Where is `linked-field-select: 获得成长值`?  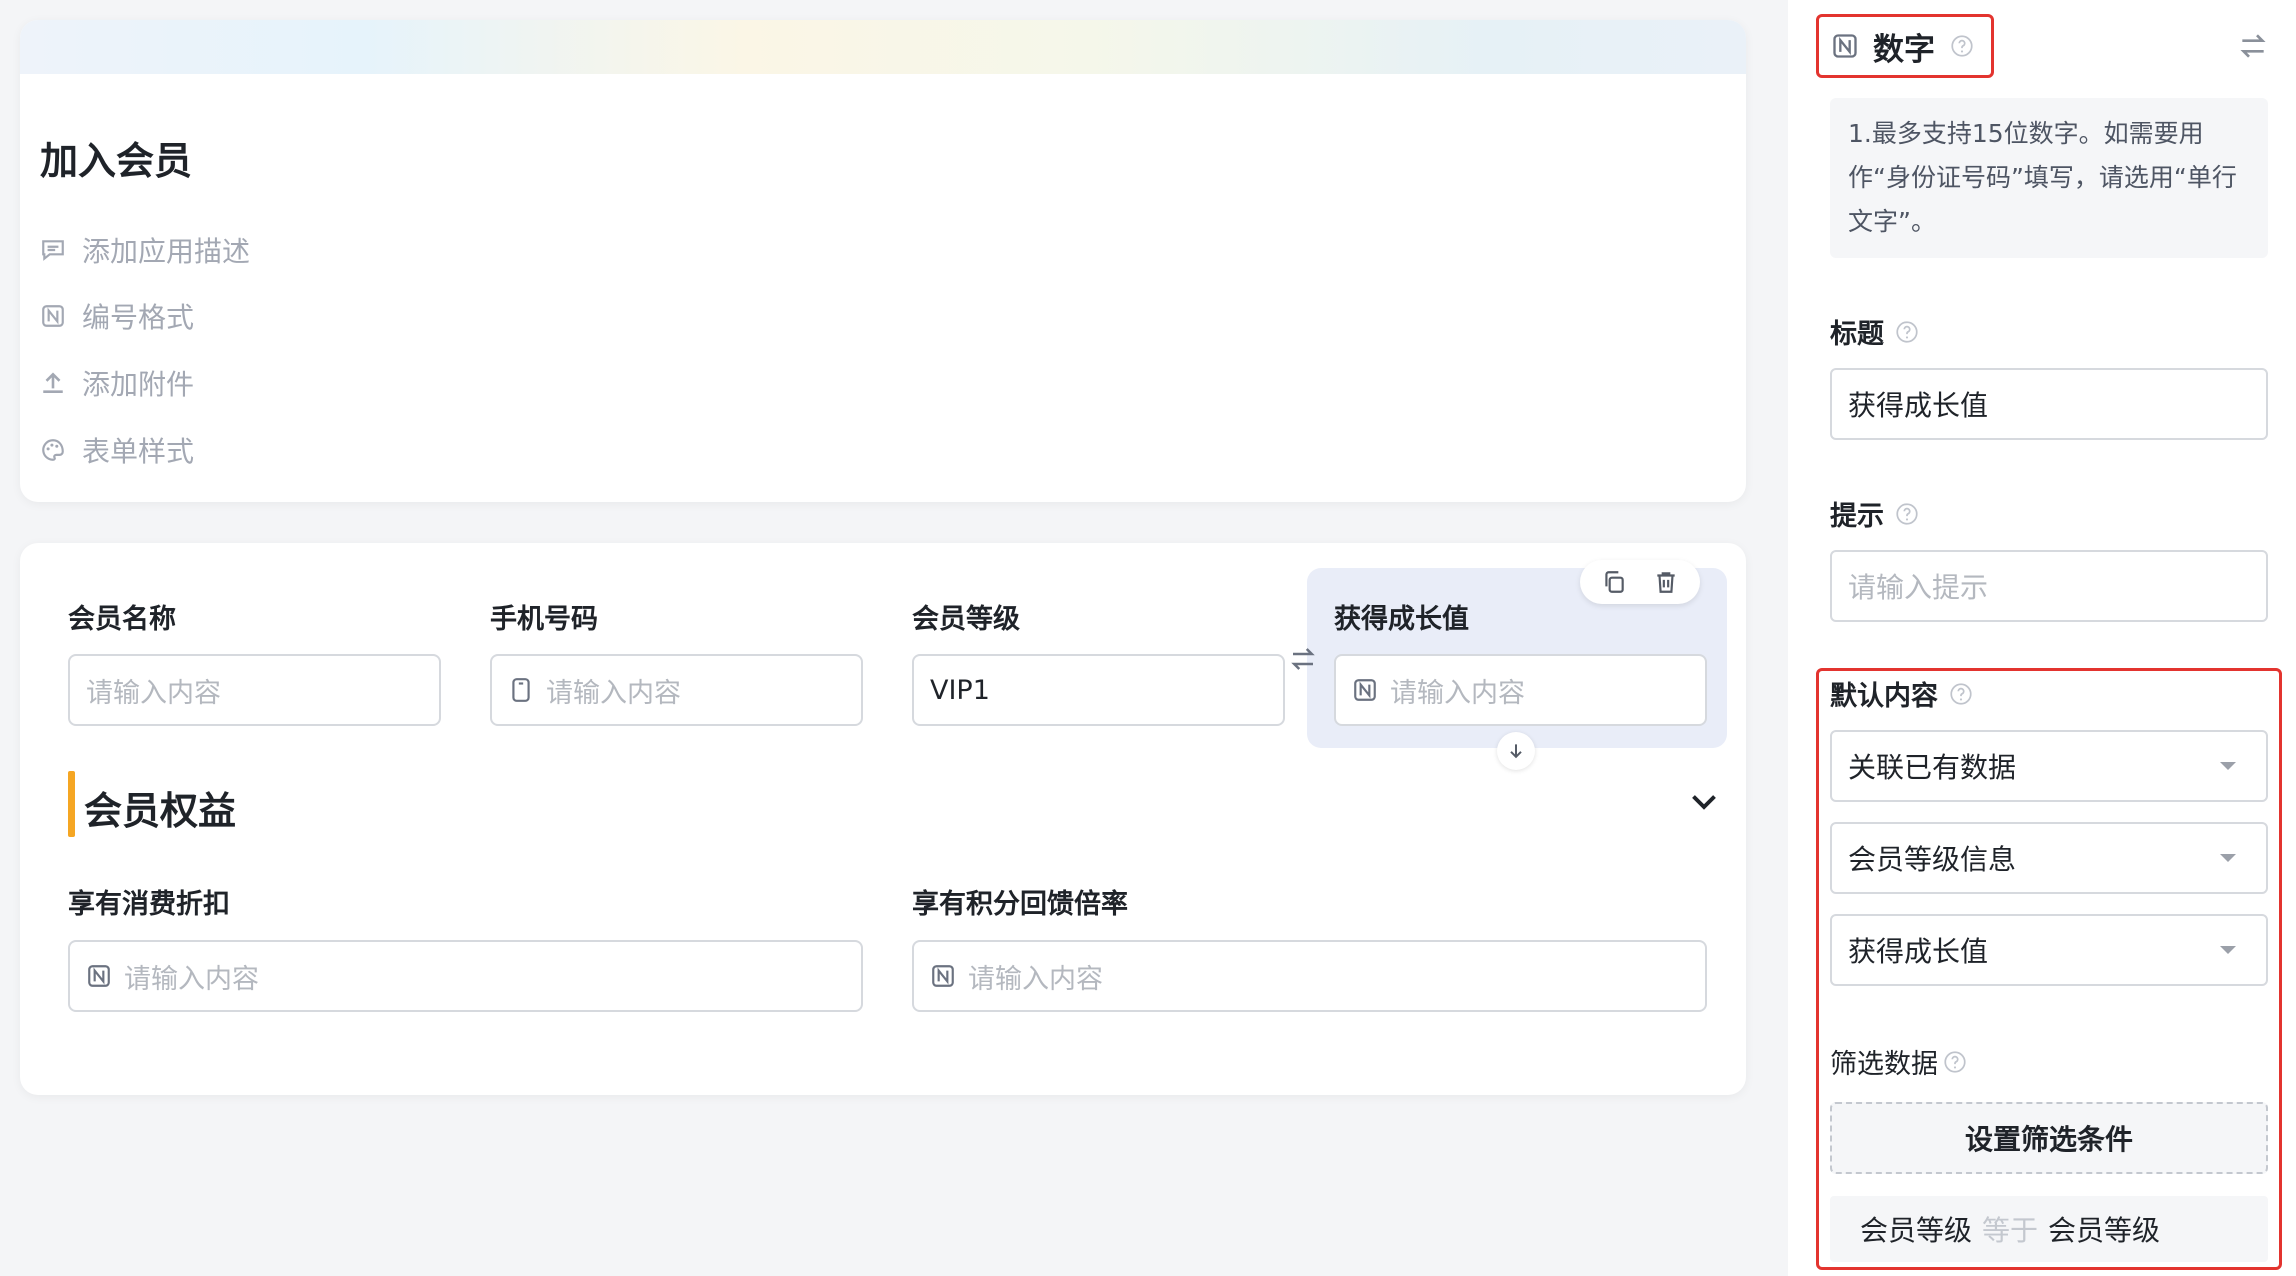
linked-field-select: 获得成长值 is located at coordinates (2049, 950).